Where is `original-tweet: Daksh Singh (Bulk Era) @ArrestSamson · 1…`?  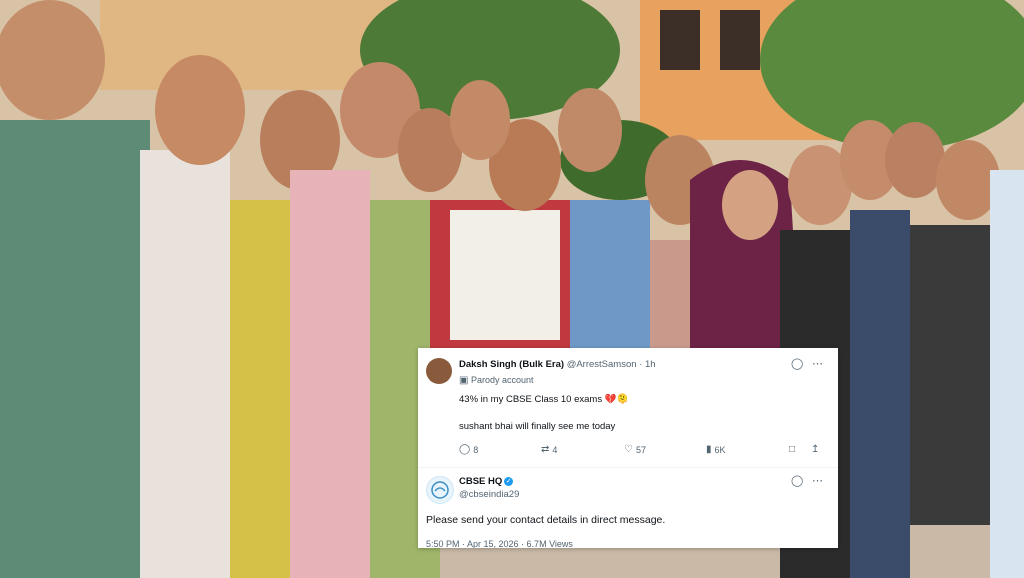
original-tweet: Daksh Singh (Bulk Era) @ArrestSamson · 1… is located at coordinates (628, 408).